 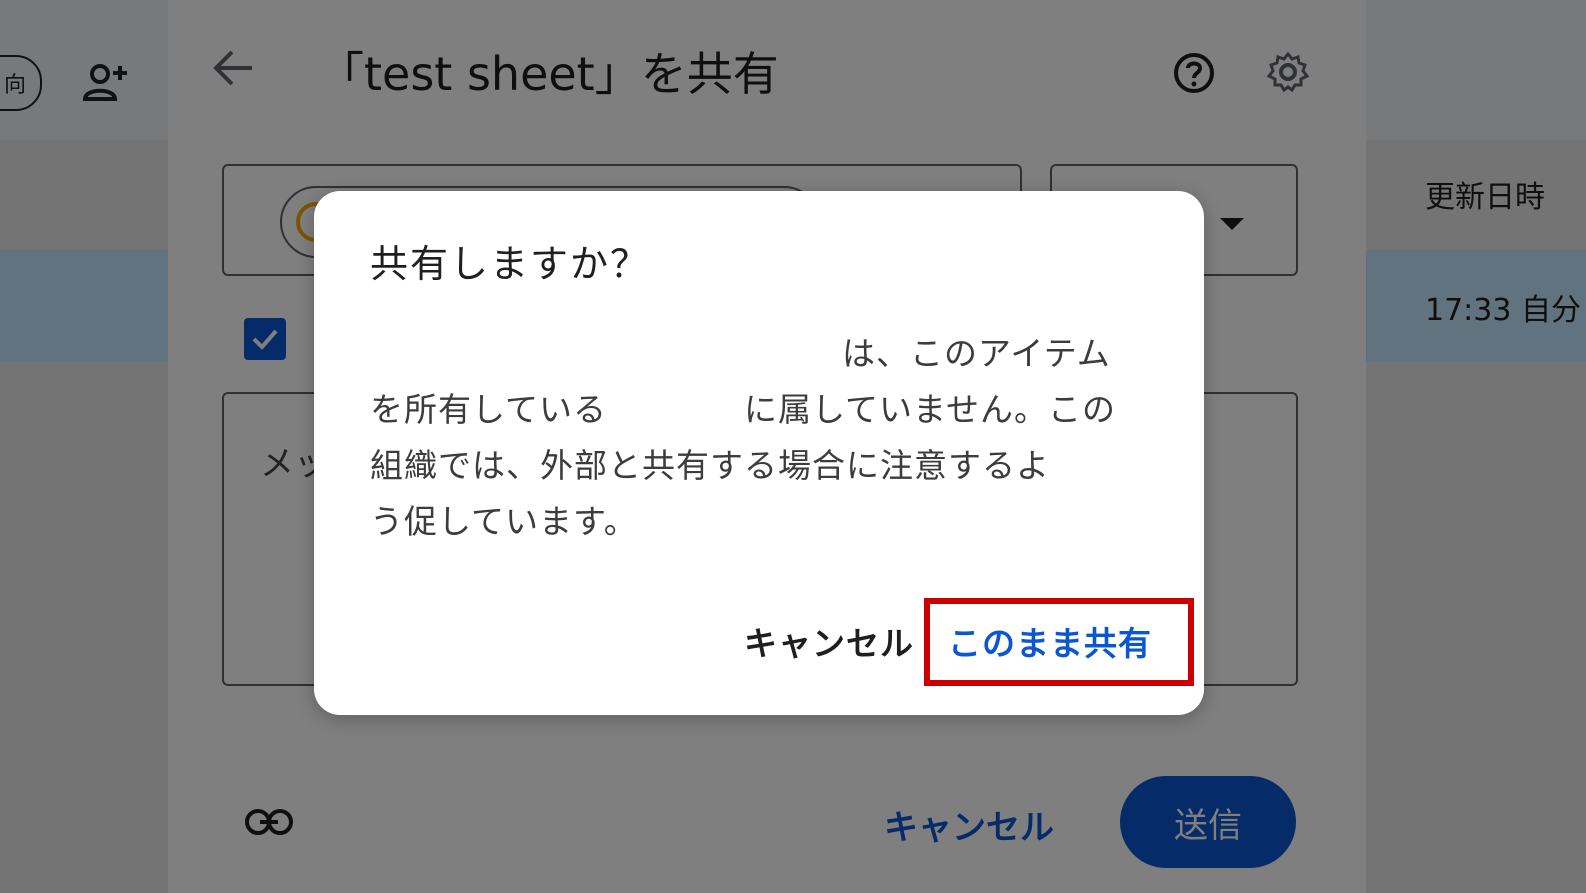 What do you see at coordinates (510, 264) in the screenshot?
I see `confirm-dialog-title: 共有しますか？` at bounding box center [510, 264].